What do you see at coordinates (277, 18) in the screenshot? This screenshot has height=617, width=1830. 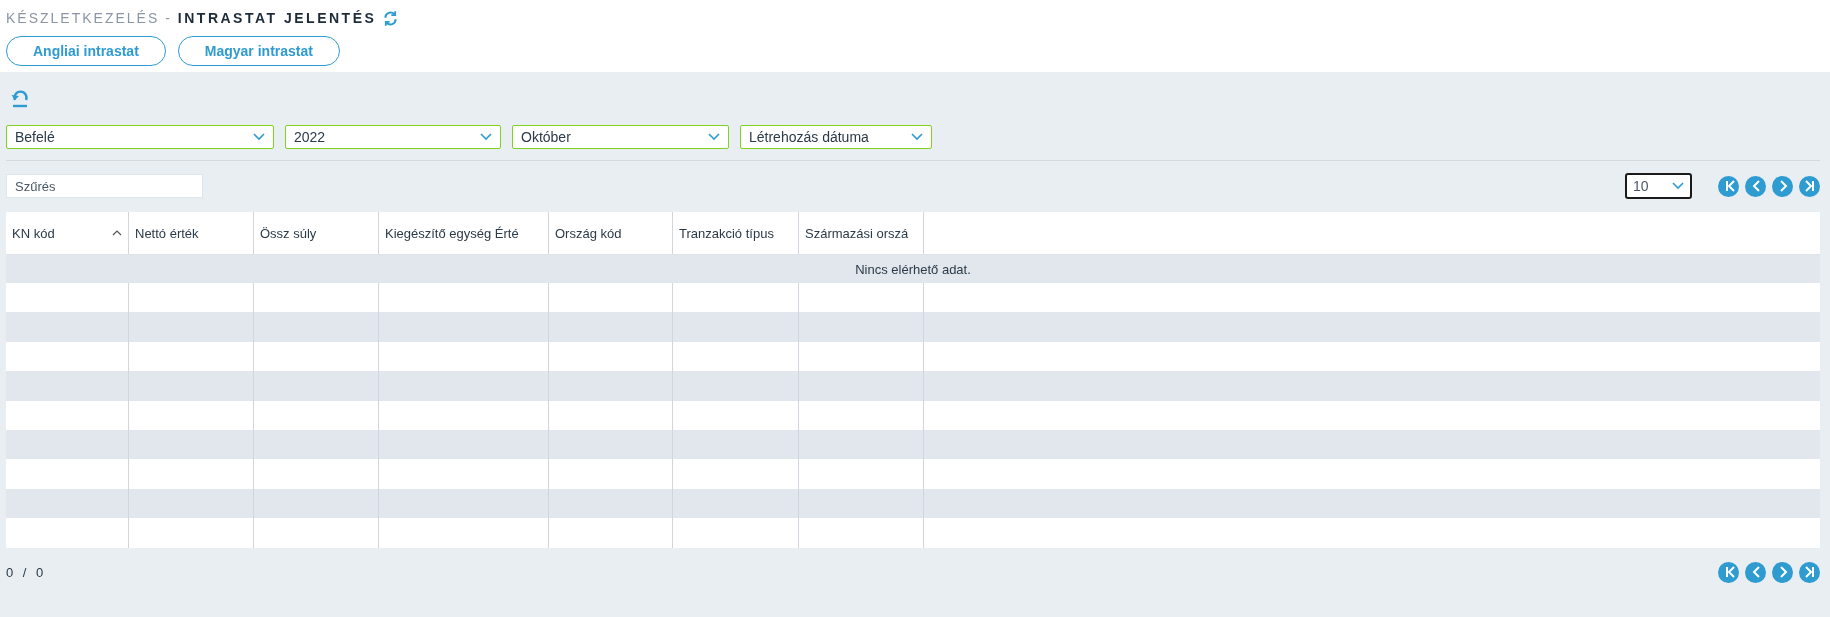 I see `page-title: INTRASTAT JELENTÉS` at bounding box center [277, 18].